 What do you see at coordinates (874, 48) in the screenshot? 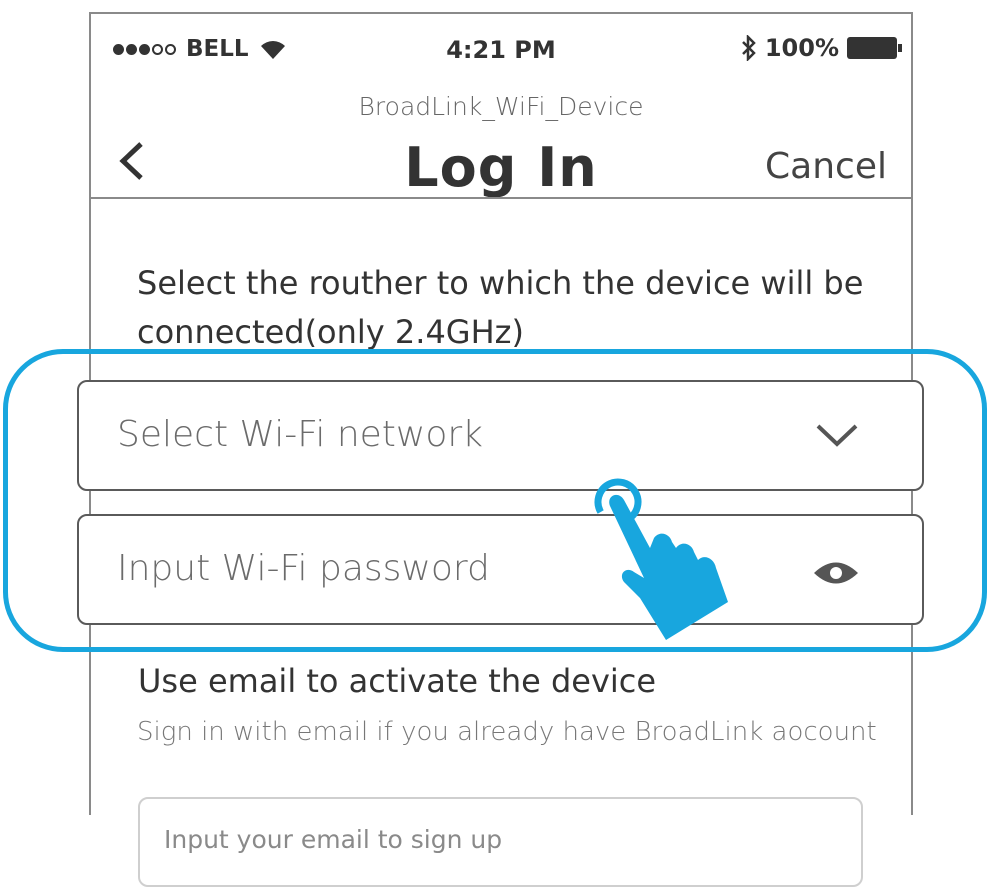
I see `battery-icon` at bounding box center [874, 48].